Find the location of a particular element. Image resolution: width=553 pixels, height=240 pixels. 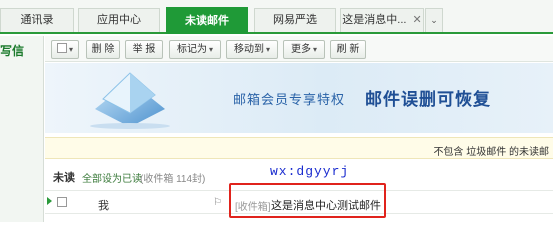

close-icon: ✕ is located at coordinates (416, 20).